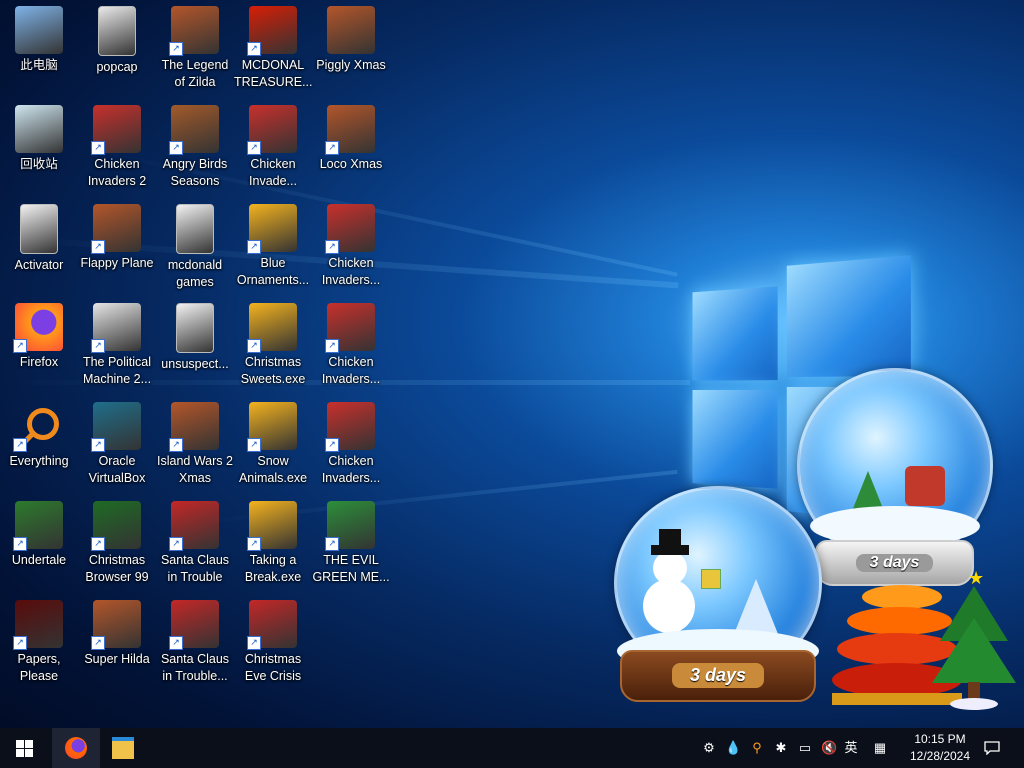 This screenshot has width=1024, height=768. Describe the element at coordinates (851, 748) in the screenshot. I see `ime-indicator: 英` at that location.